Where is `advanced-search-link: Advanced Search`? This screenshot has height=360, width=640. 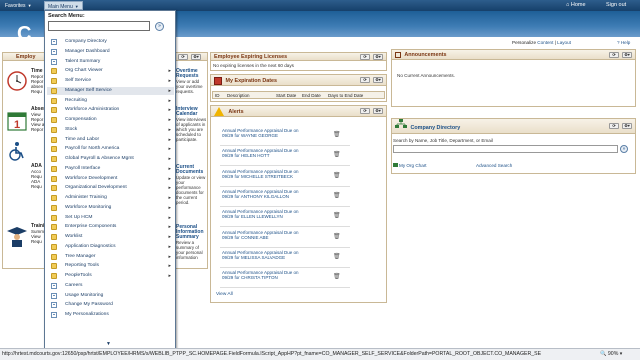 advanced-search-link: Advanced Search is located at coordinates (494, 165).